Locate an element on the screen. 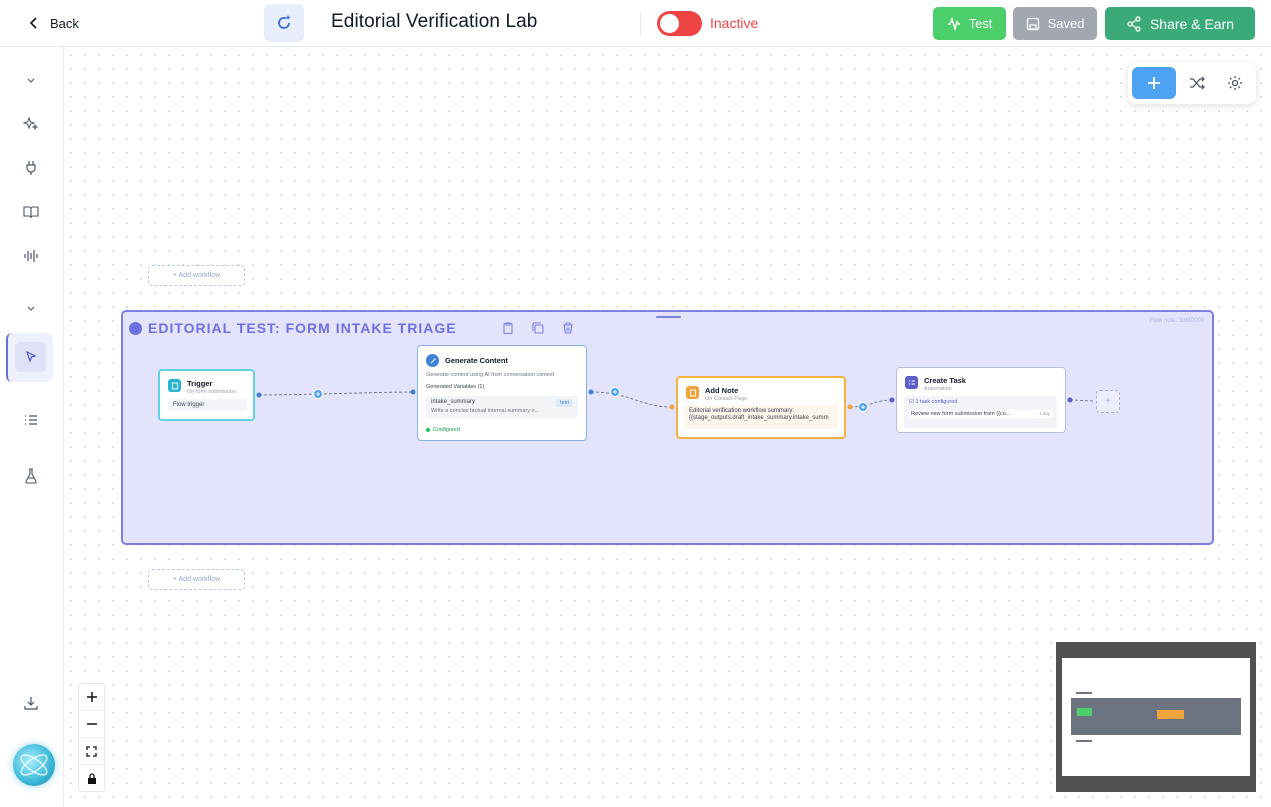 The height and width of the screenshot is (807, 1271). ai-icon is located at coordinates (432, 360).